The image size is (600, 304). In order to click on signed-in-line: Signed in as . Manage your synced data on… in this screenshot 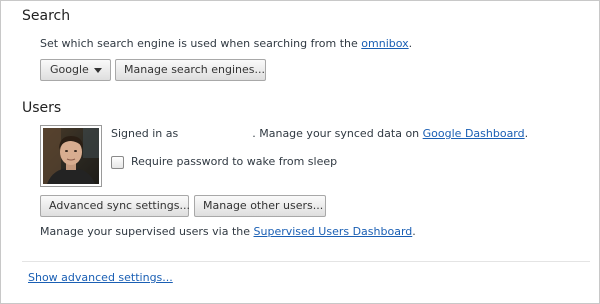, I will do `click(319, 133)`.